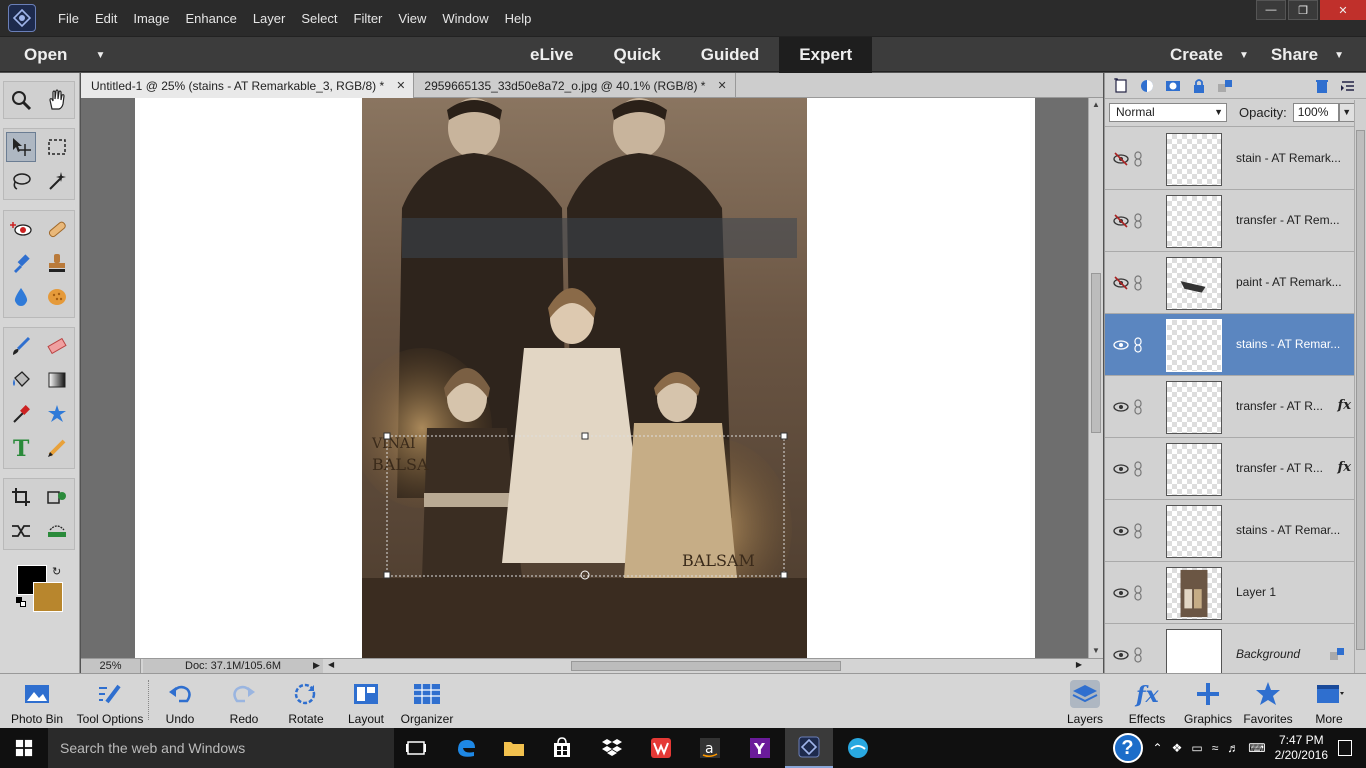  What do you see at coordinates (21, 380) in the screenshot?
I see `paint-bucket-icon` at bounding box center [21, 380].